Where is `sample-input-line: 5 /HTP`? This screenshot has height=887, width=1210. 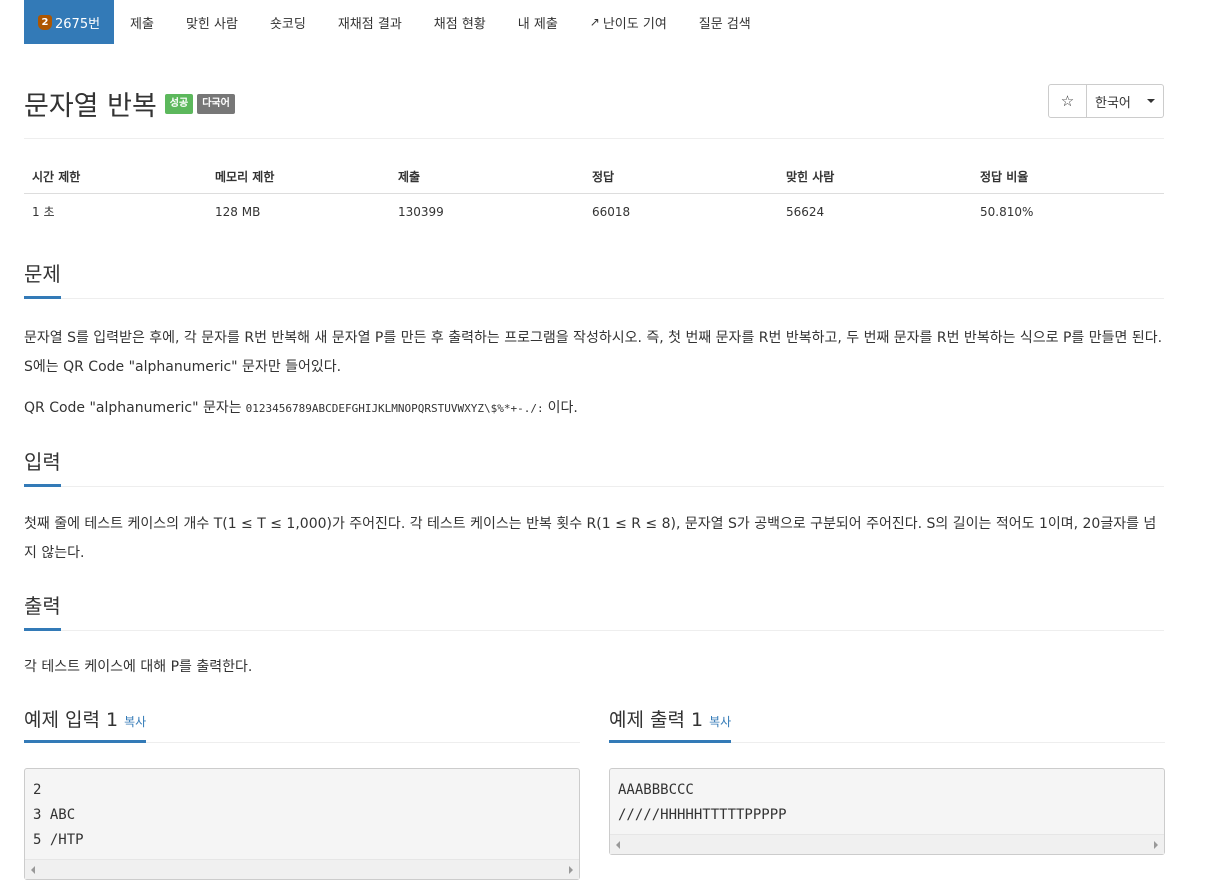 sample-input-line: 5 /HTP is located at coordinates (58, 840).